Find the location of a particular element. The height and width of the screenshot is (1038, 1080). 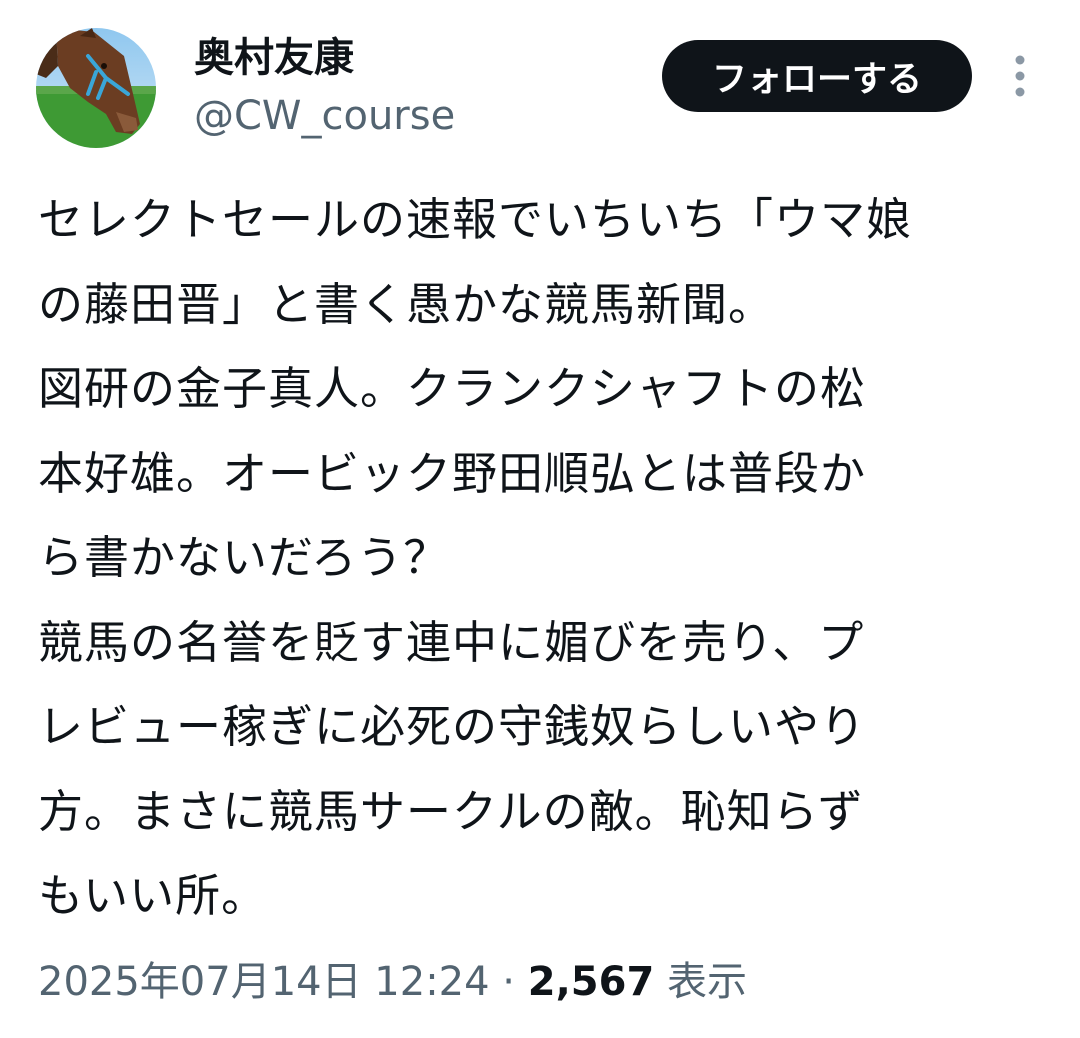

tweet-text-line: レビュー稼ぎに必死の守銭奴らしいやり is located at coordinates (452, 726).